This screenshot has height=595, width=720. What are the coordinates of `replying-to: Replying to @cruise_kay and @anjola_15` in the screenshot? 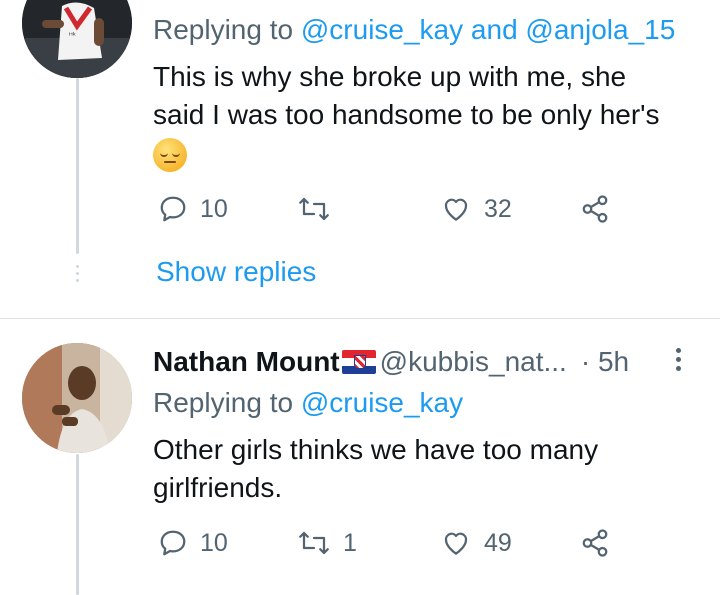 It's located at (414, 30).